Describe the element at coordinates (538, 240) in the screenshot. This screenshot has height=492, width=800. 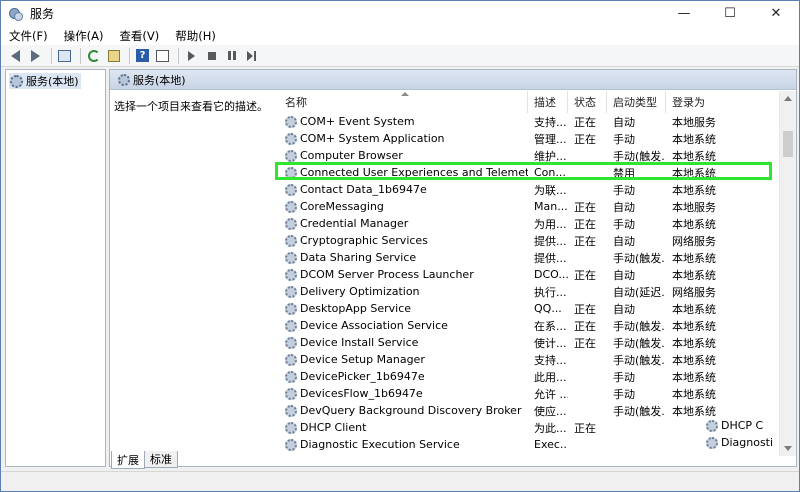
I see `table-row: Cryptographic Services 提供... 正在 自动 网络服务` at that location.